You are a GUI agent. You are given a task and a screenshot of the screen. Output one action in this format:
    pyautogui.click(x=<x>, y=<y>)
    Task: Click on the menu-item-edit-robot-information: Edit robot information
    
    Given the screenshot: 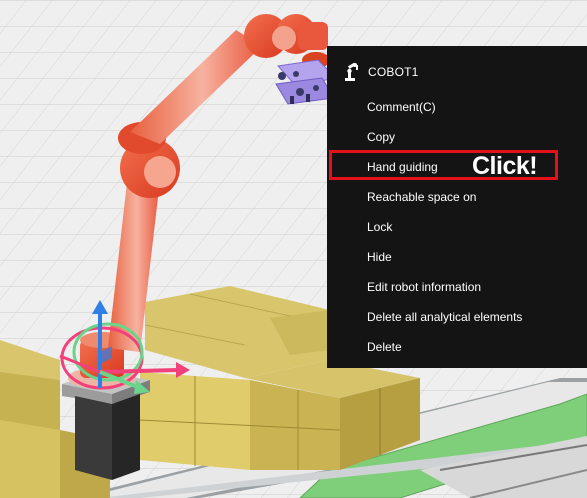 What is the action you would take?
    pyautogui.click(x=424, y=287)
    